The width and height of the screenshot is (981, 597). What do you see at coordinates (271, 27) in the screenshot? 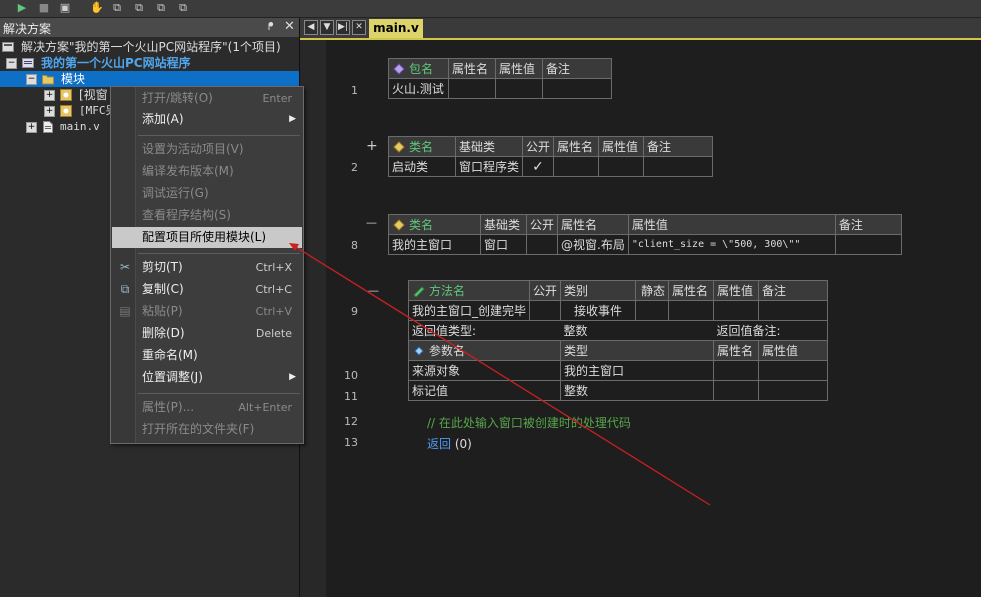
I see `pin-icon: ᖰ` at bounding box center [271, 27].